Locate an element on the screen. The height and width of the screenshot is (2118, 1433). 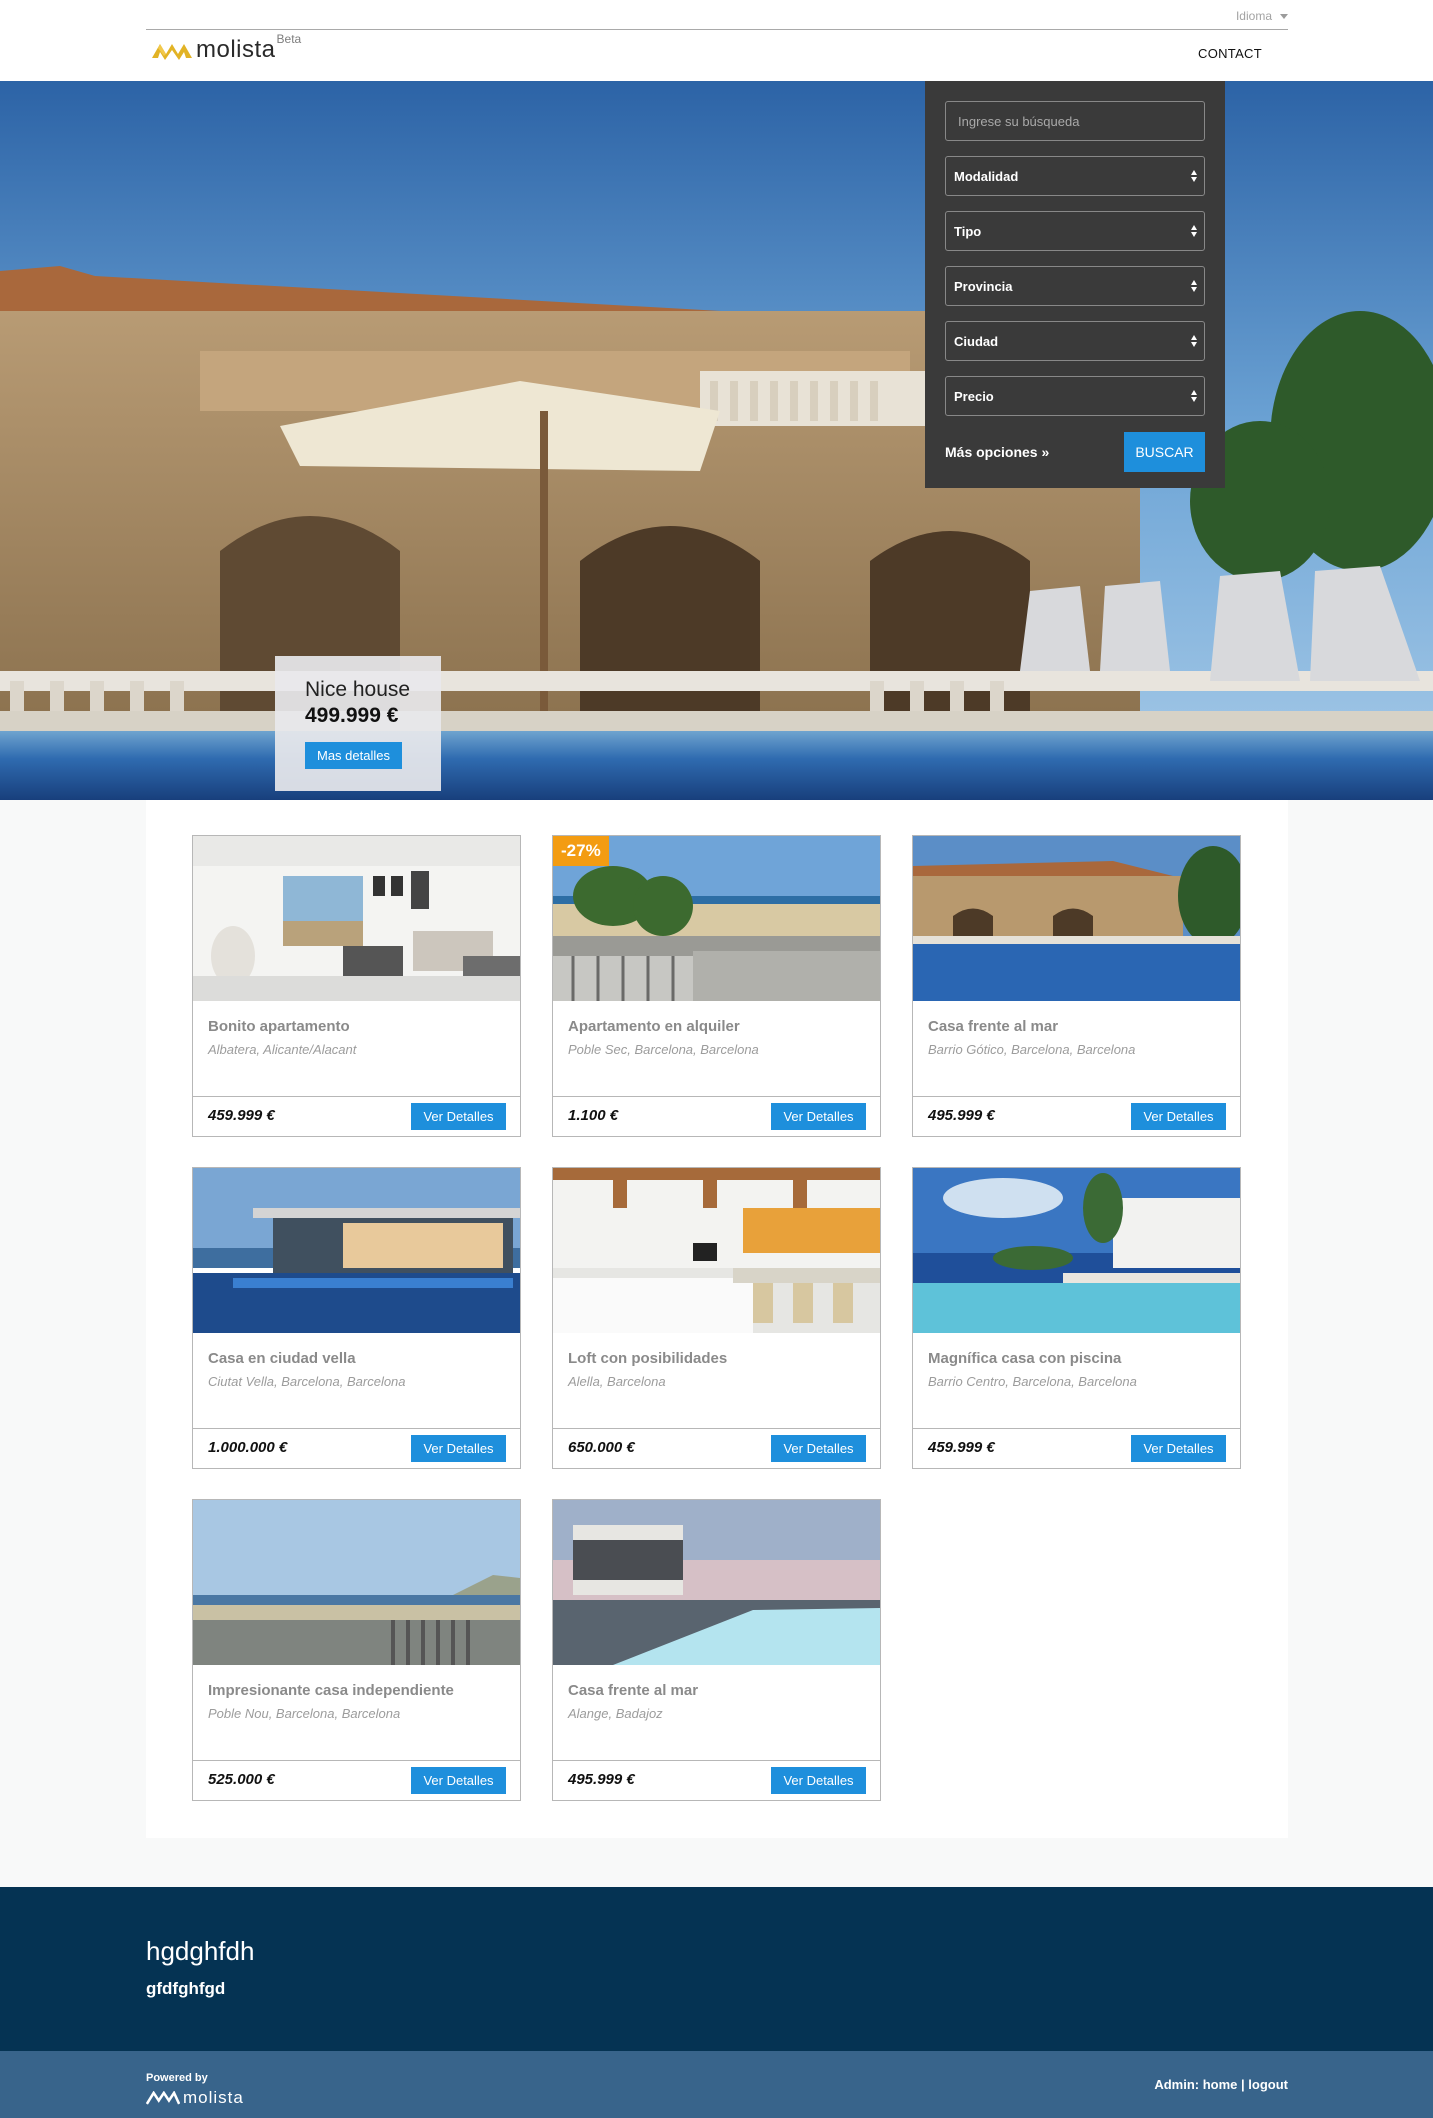
footer-logo: molista is located at coordinates (195, 2098).